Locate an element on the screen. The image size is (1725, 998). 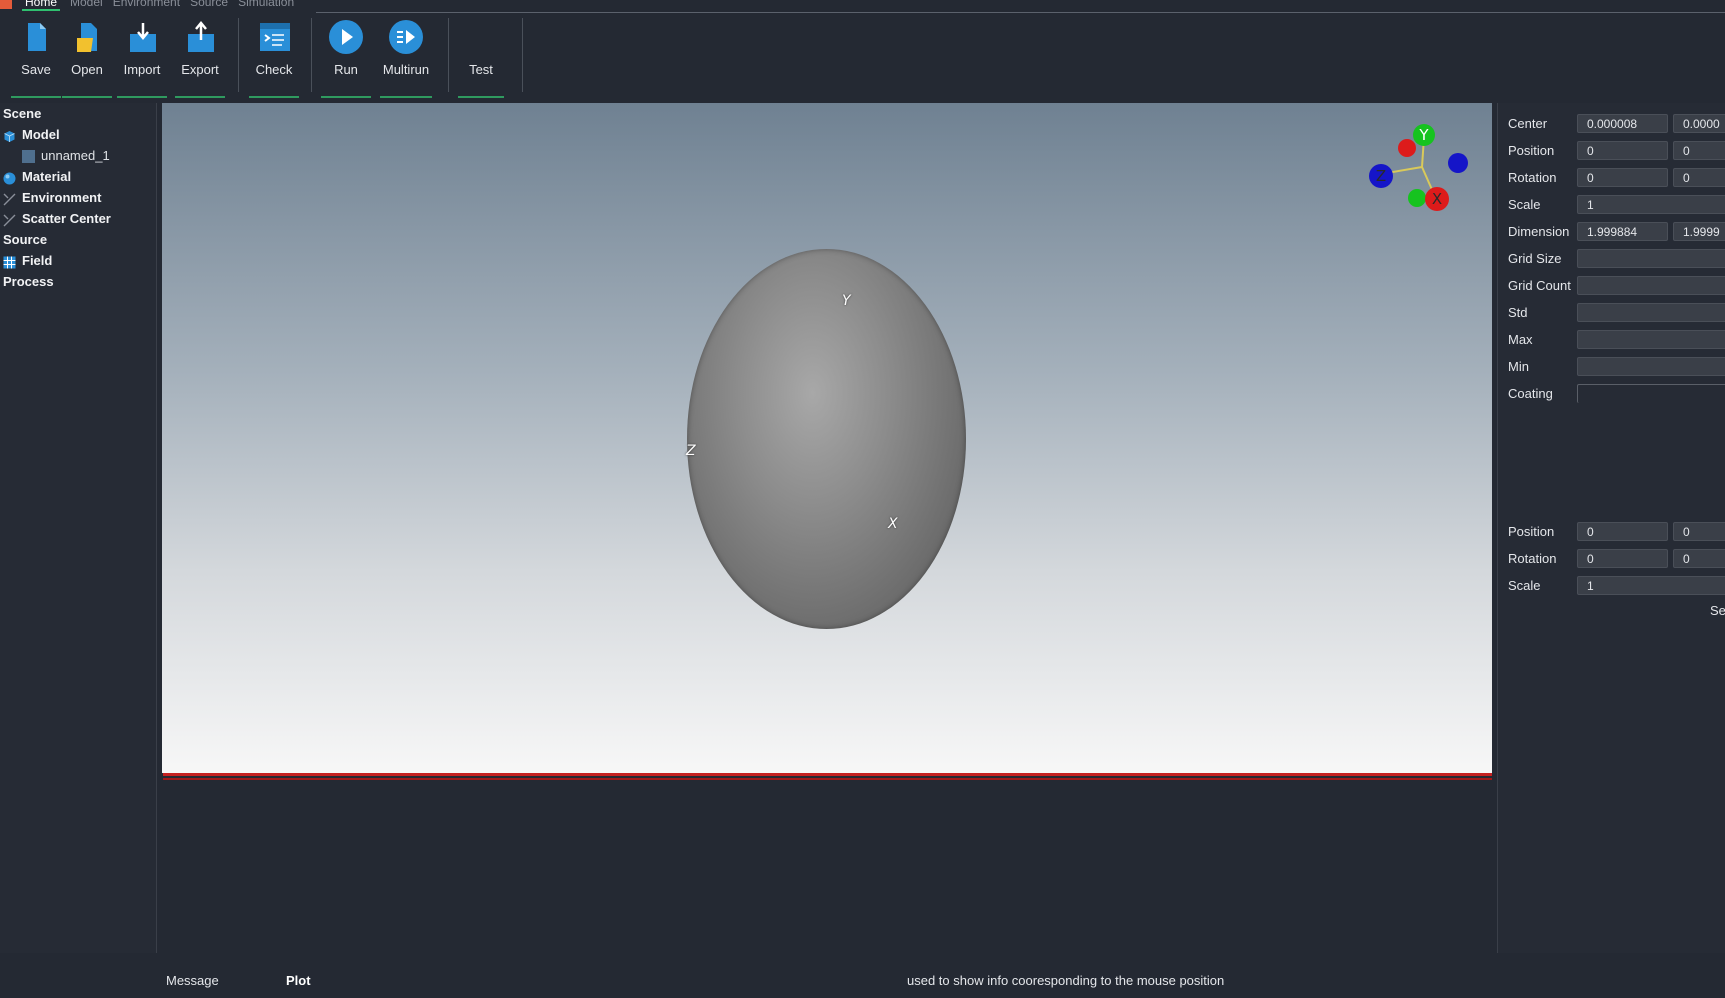
run-button: Run is located at coordinates (346, 58).